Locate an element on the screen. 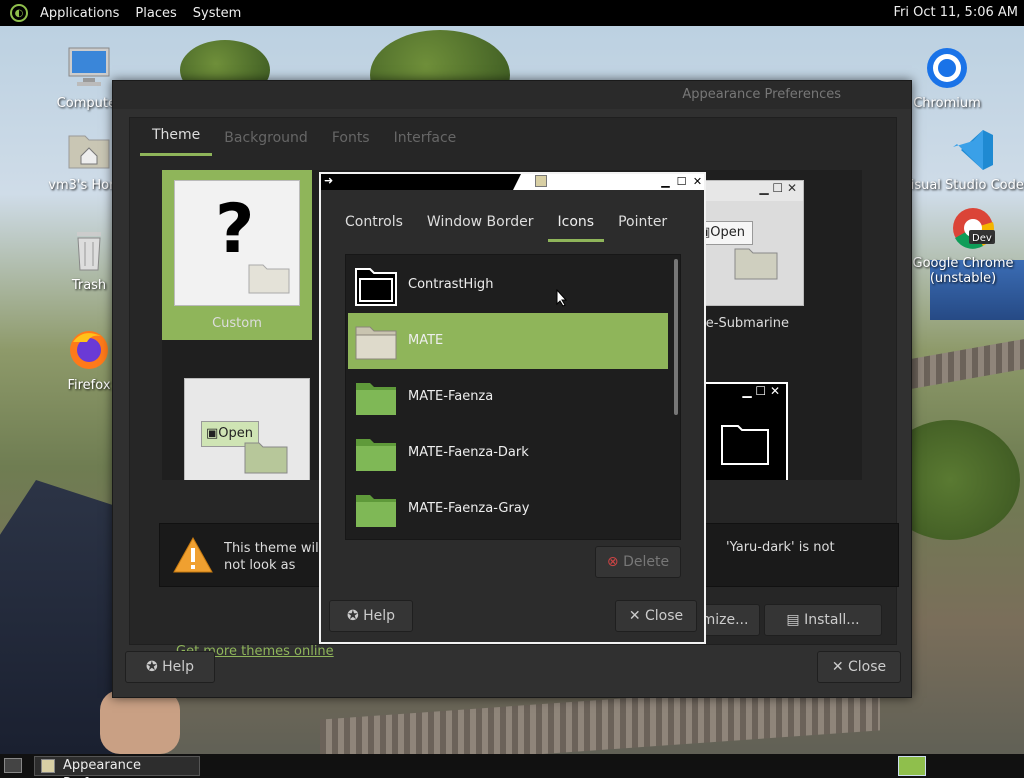  chromium-icon is located at coordinates (947, 68).